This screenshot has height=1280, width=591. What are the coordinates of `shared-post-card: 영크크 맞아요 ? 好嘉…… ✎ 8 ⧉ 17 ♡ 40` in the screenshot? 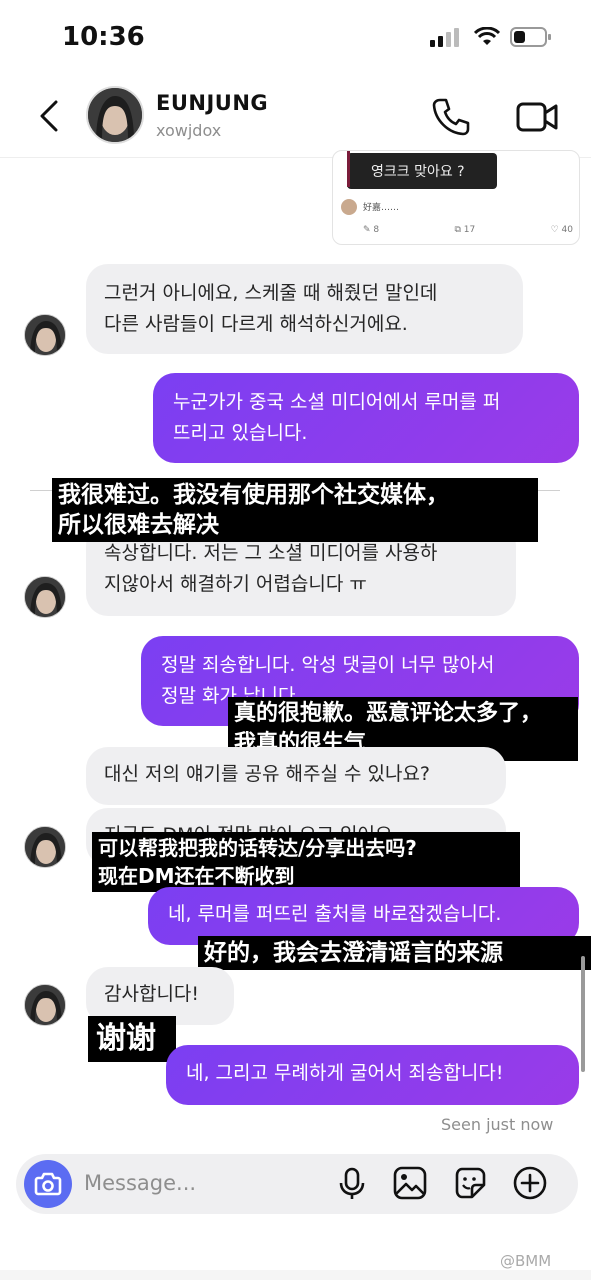 It's located at (456, 197).